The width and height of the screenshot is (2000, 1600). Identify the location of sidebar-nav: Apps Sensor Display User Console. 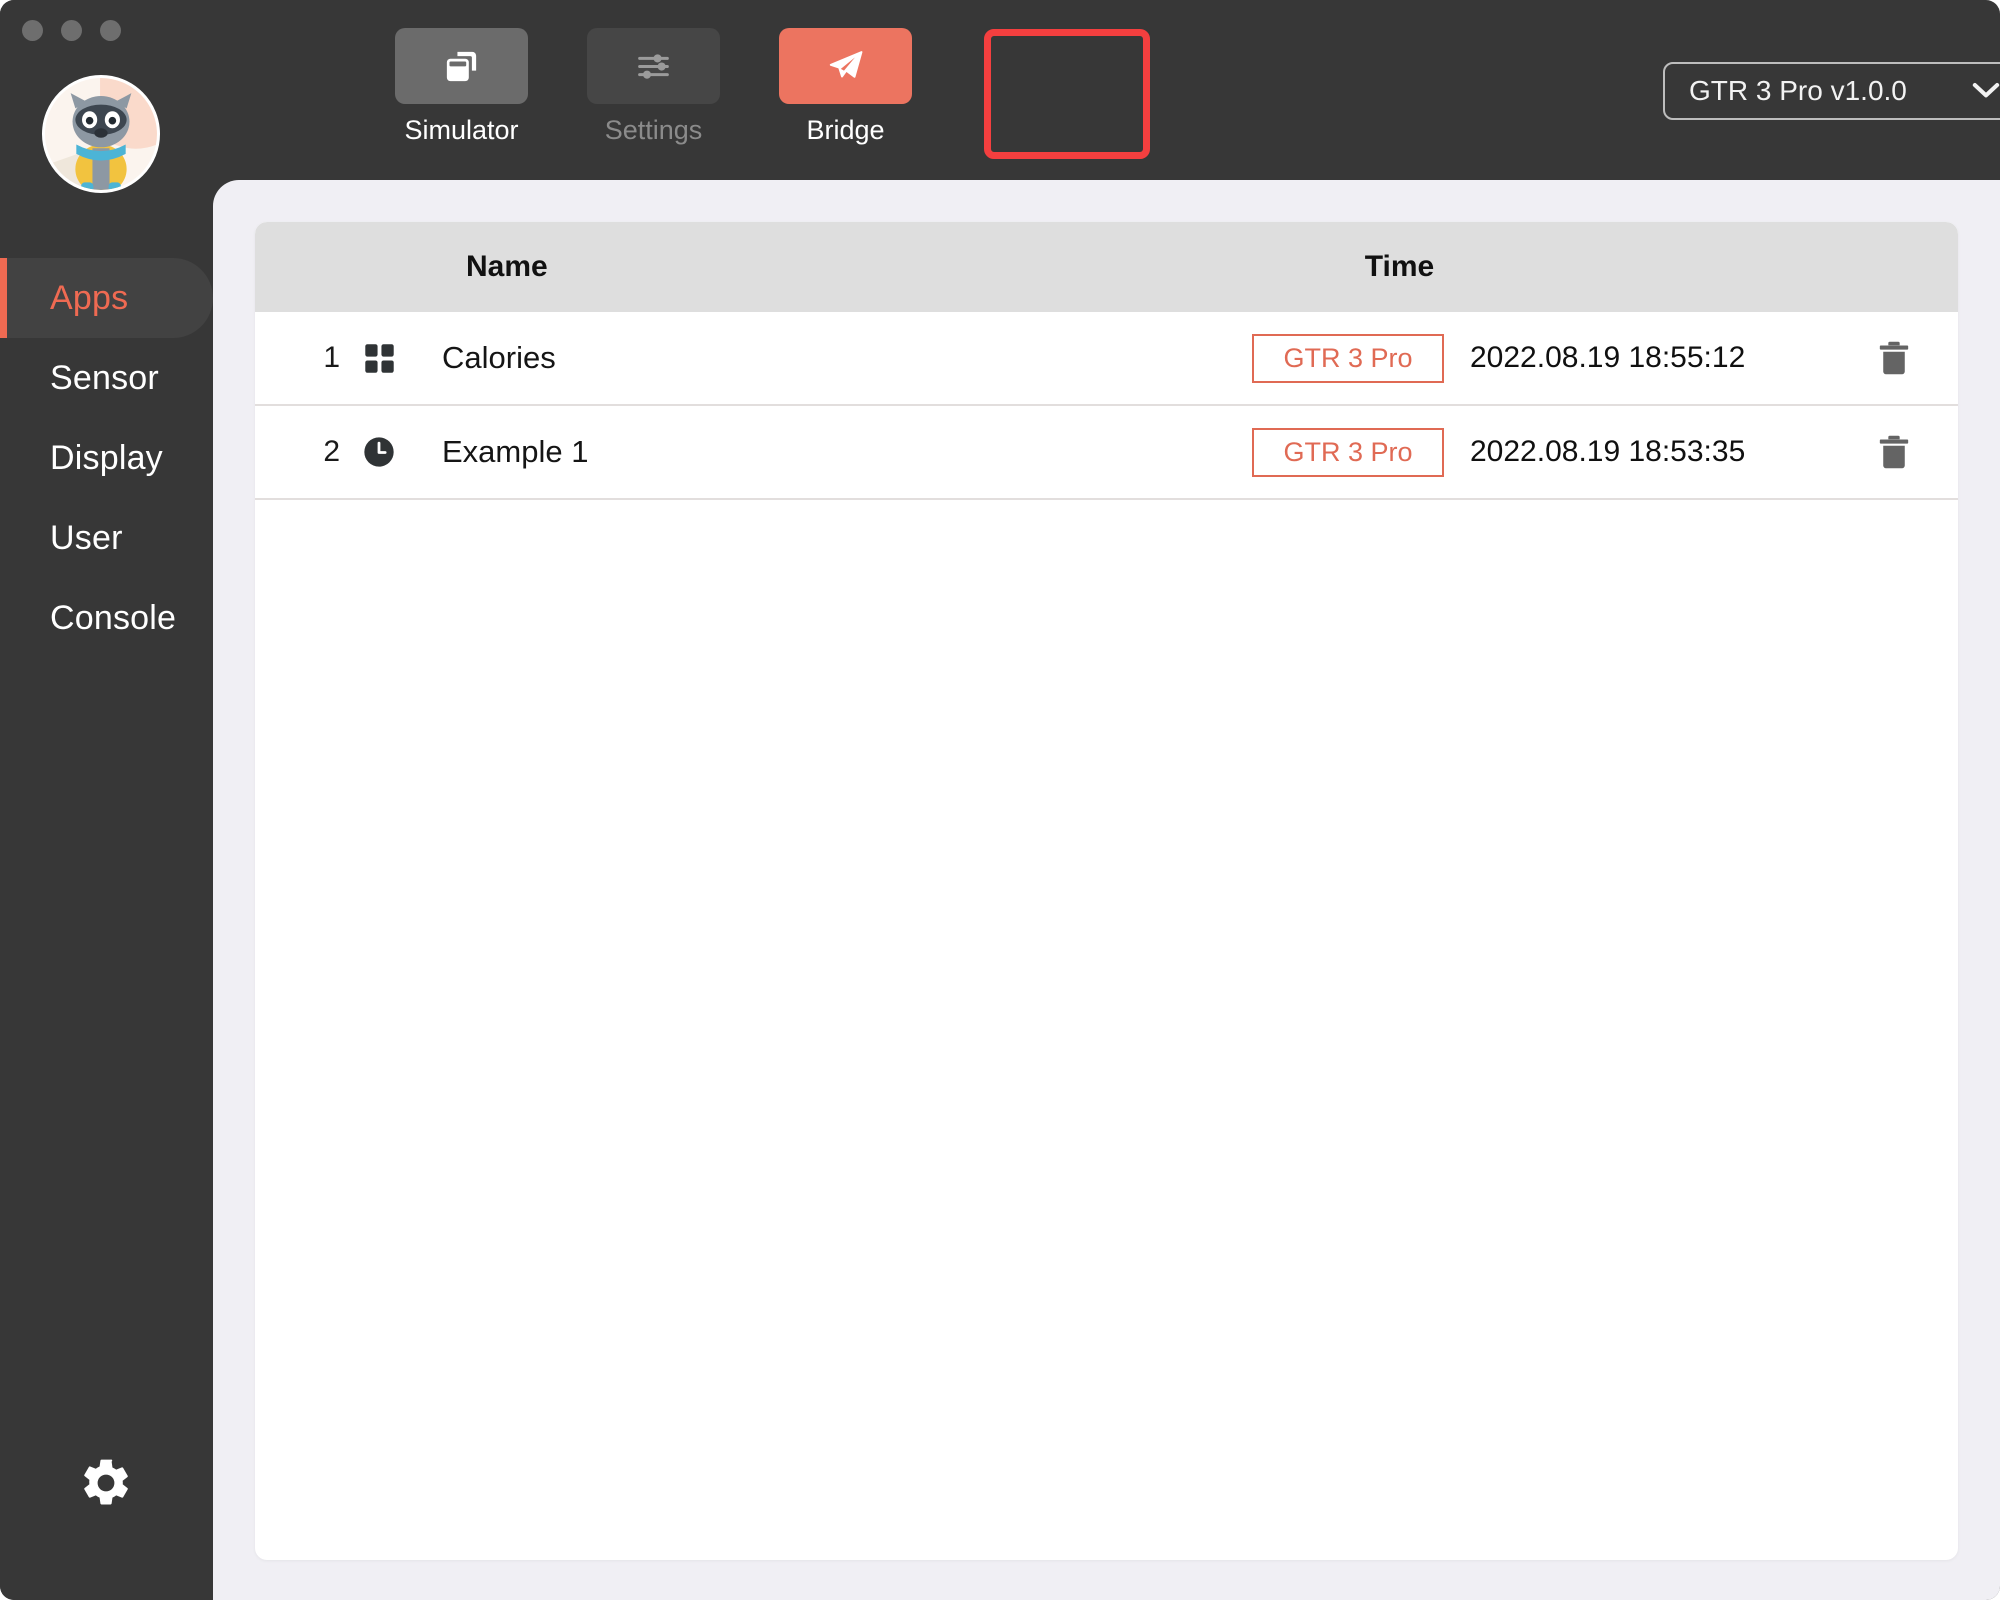
(106, 458).